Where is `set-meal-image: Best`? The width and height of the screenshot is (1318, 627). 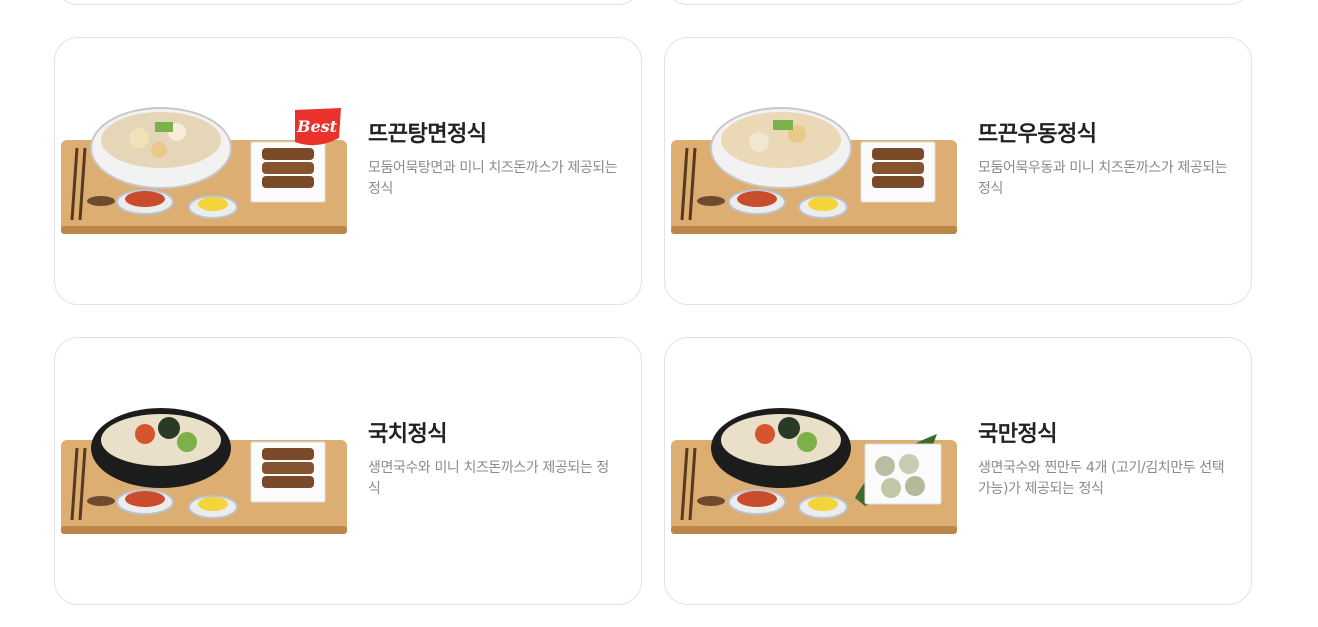 set-meal-image: Best is located at coordinates (204, 170).